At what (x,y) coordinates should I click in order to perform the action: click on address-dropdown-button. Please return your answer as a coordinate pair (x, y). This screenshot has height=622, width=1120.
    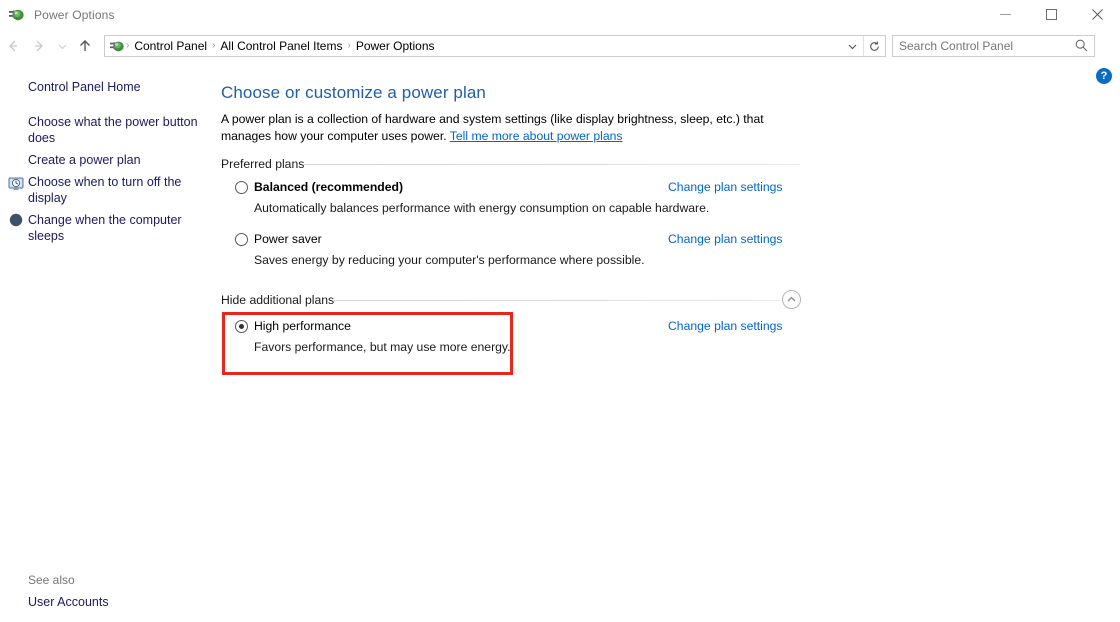
    Looking at the image, I should click on (852, 46).